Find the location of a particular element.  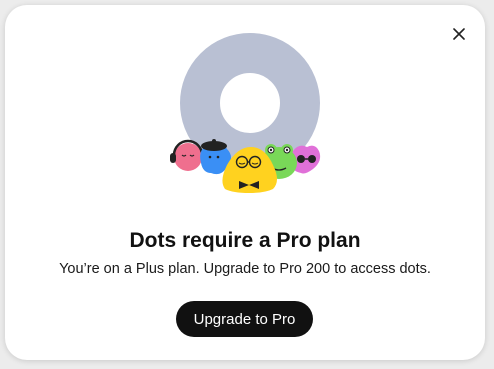

close-icon is located at coordinates (459, 34).